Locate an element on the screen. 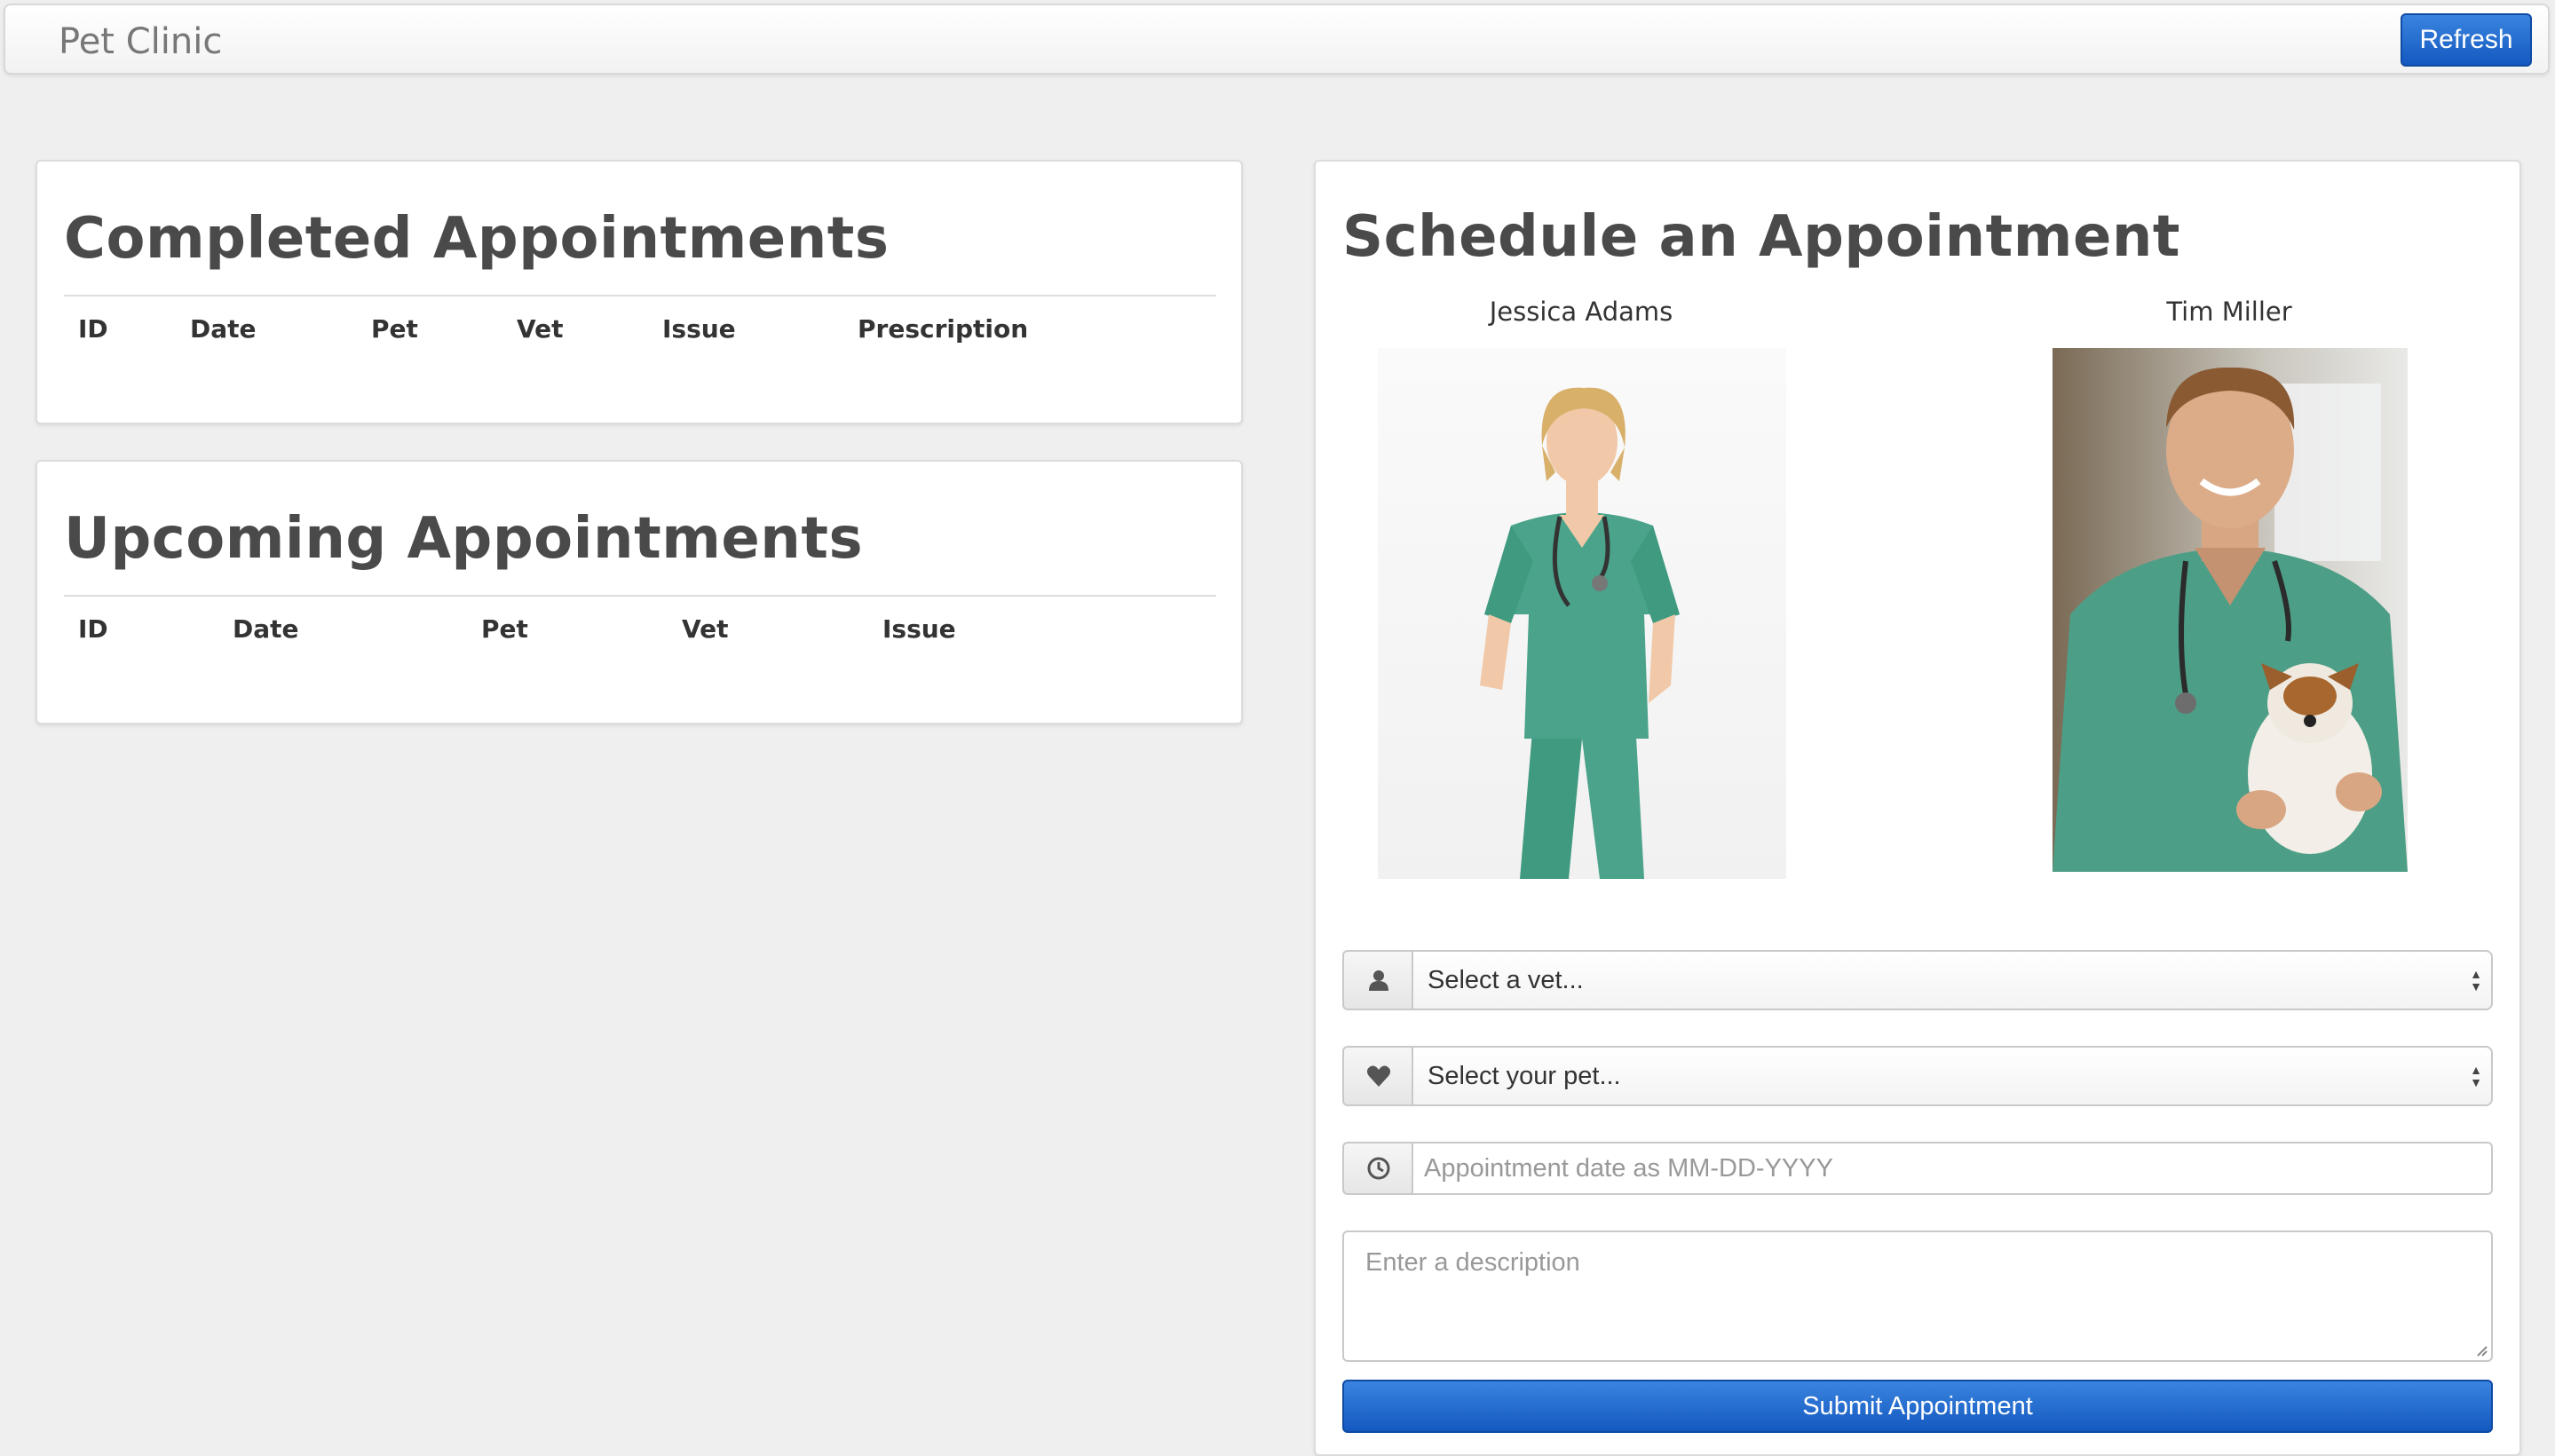 Image resolution: width=2555 pixels, height=1456 pixels. user-icon is located at coordinates (1378, 980).